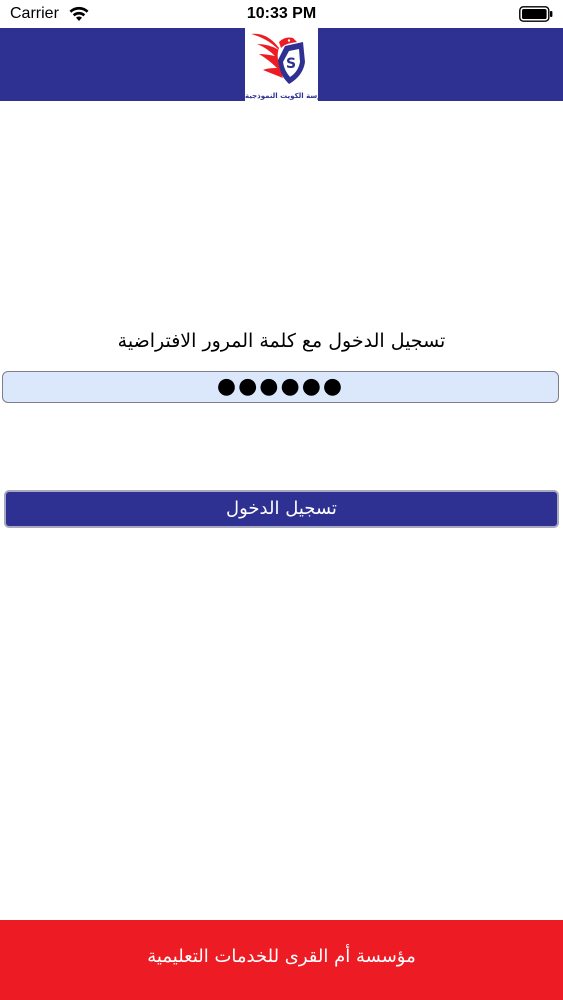 The width and height of the screenshot is (563, 1000). Describe the element at coordinates (536, 14) in the screenshot. I see `battery-full-icon` at that location.